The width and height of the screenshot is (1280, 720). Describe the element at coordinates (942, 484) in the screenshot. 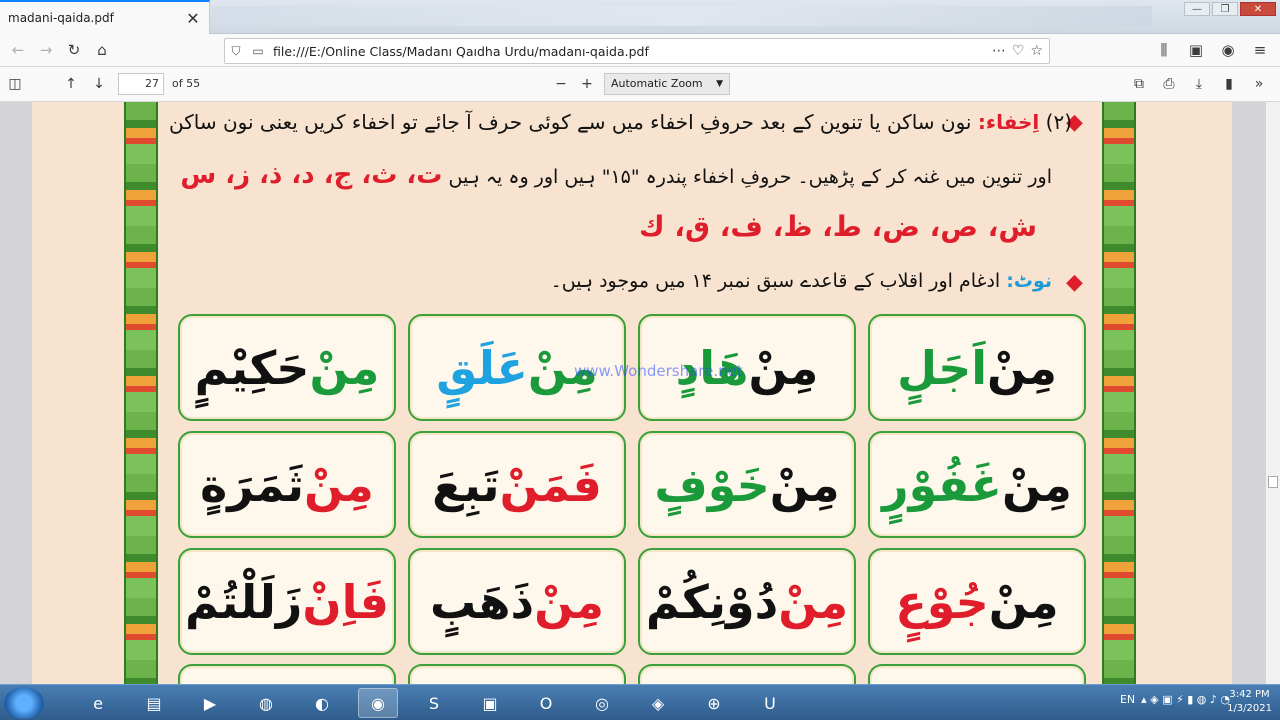

I see `word-part: غَفُوْرٍ` at that location.